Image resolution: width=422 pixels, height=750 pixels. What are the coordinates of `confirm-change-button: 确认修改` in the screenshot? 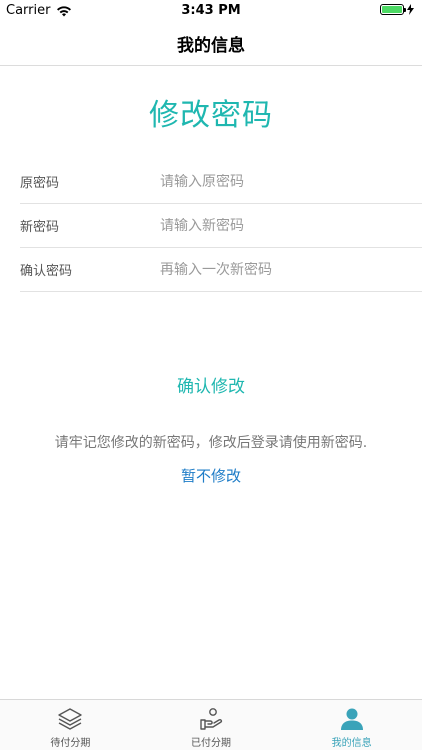 It's located at (211, 384).